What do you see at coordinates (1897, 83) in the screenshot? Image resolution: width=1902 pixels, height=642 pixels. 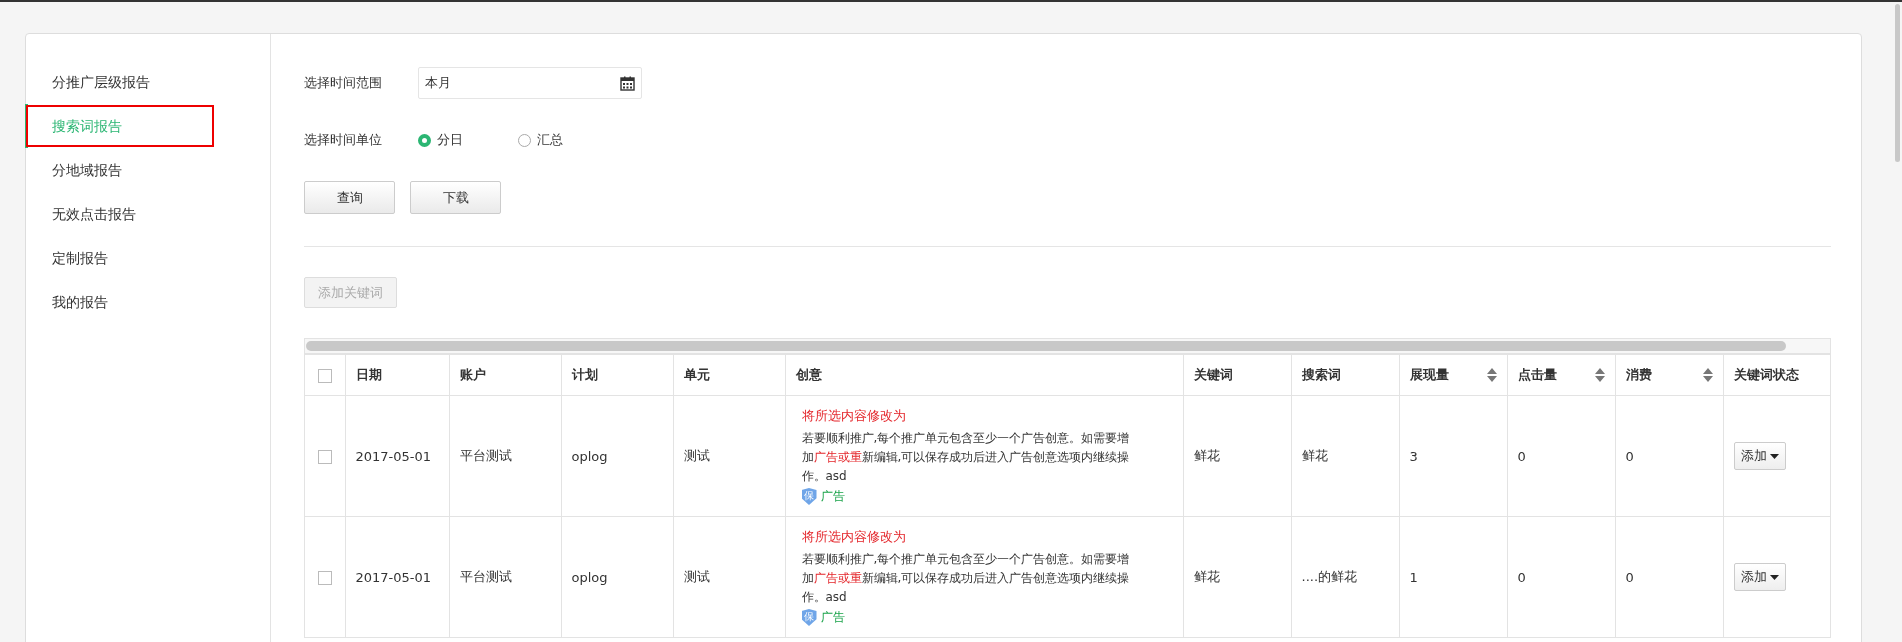 I see `vertical-scrollbar` at bounding box center [1897, 83].